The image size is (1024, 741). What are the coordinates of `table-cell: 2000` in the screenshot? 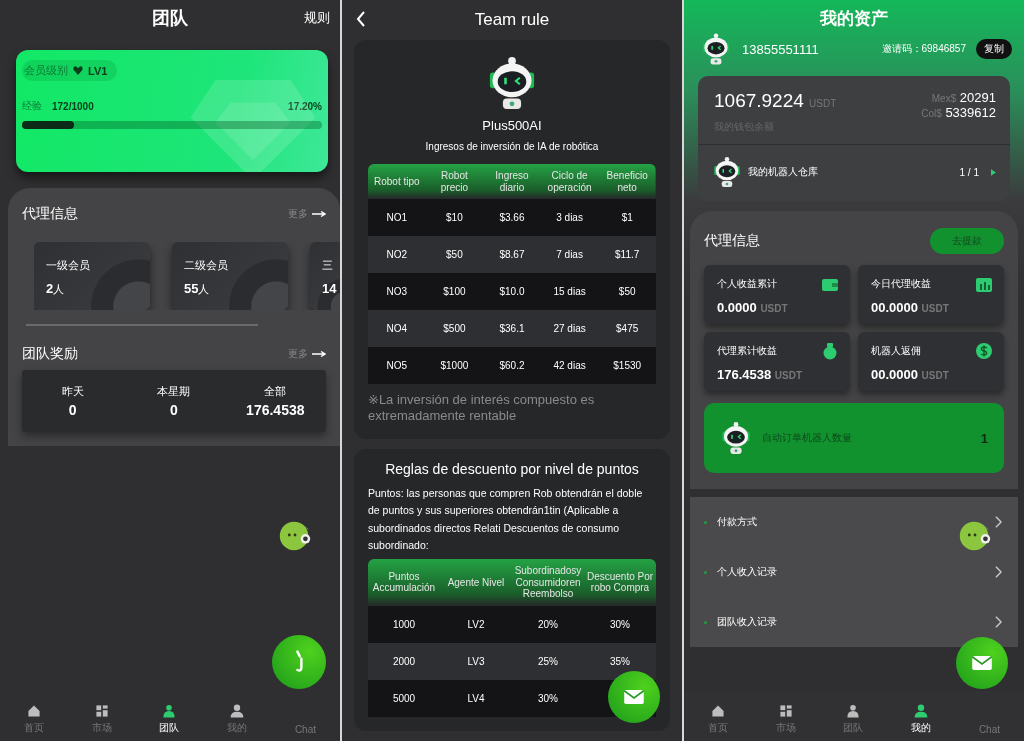 It's located at (404, 661).